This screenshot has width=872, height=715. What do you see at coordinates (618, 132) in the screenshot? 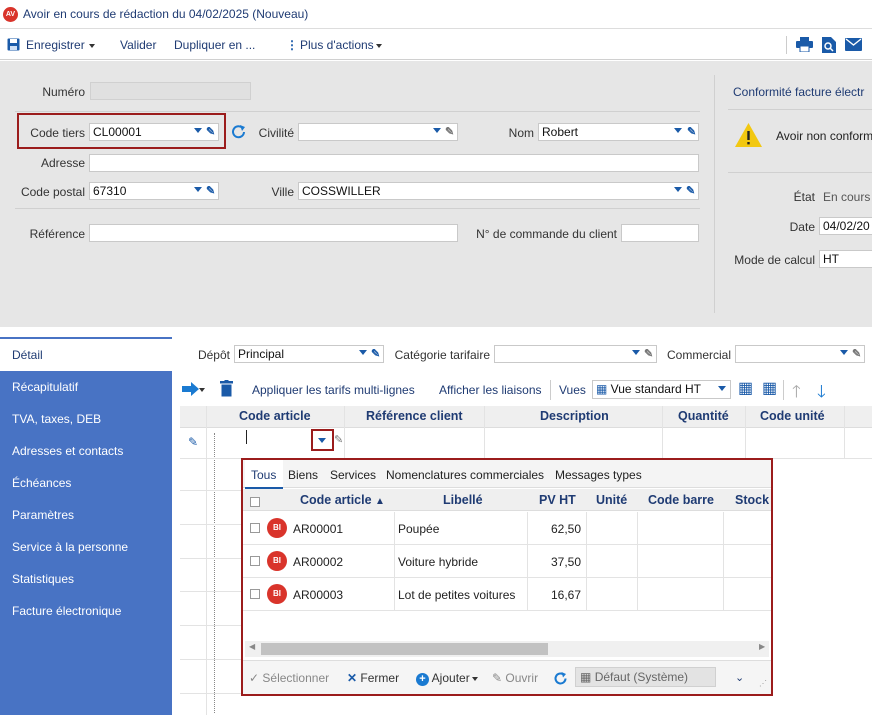
I see `nom-field: Robert ✎` at bounding box center [618, 132].